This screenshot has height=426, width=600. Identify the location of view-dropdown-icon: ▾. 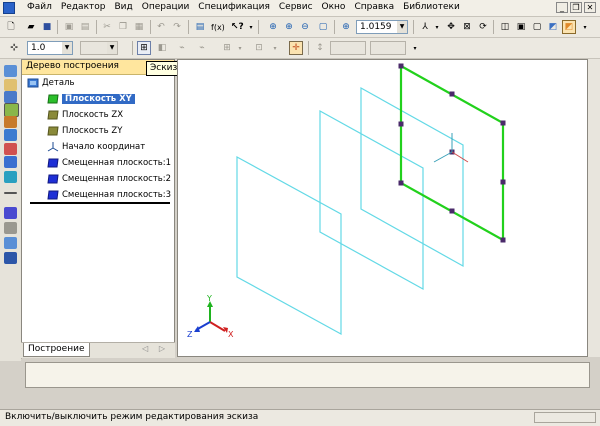
(585, 27).